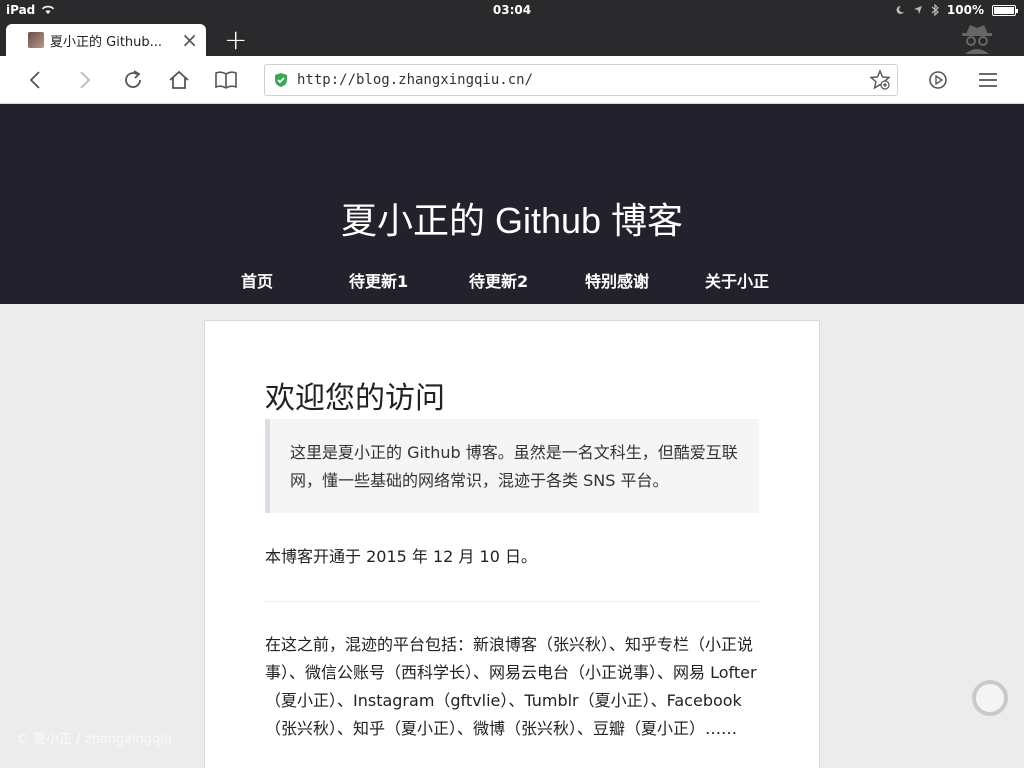 This screenshot has width=1024, height=768. What do you see at coordinates (990, 698) in the screenshot?
I see `assistive-touch-button` at bounding box center [990, 698].